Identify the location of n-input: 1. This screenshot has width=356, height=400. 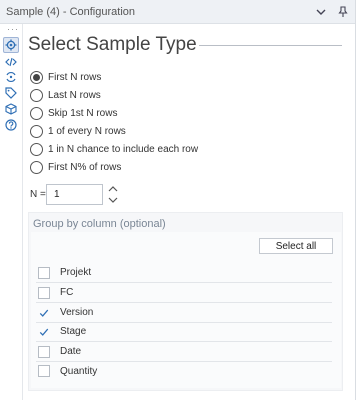
(74, 194).